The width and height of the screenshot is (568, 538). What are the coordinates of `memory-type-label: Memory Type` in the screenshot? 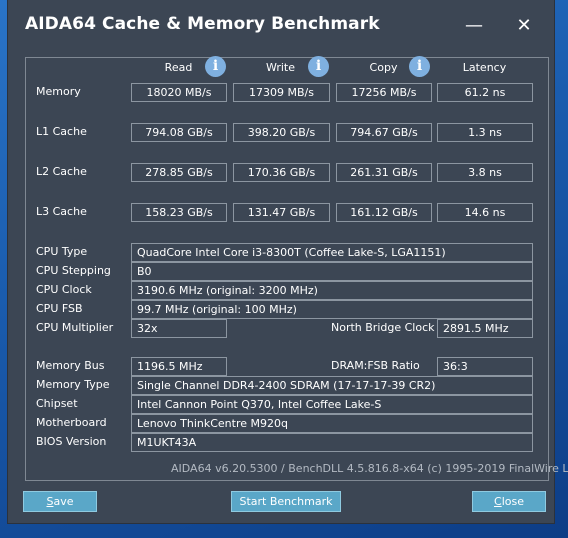 It's located at (73, 384).